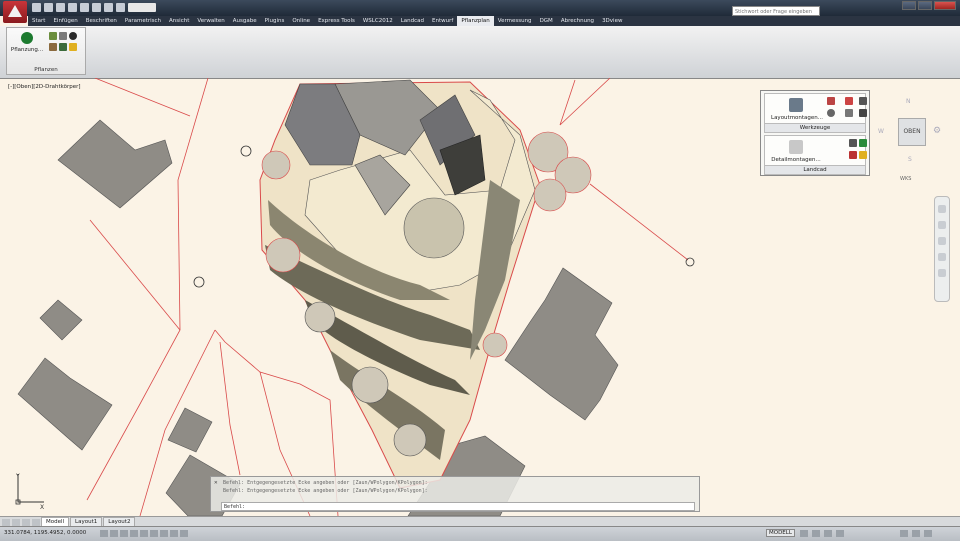 This screenshot has height=541, width=960. I want to click on layout-next-icon, so click(26, 522).